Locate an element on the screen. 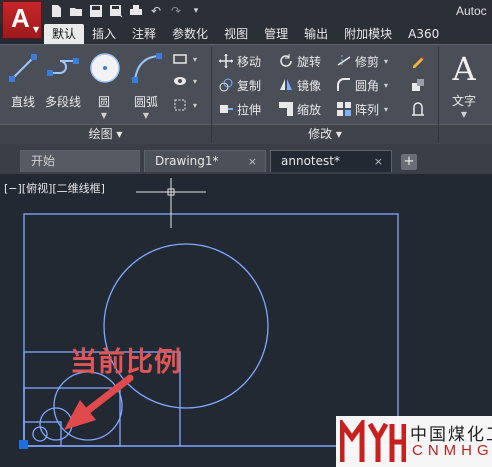  cnmhg-logo-icon is located at coordinates (373, 441).